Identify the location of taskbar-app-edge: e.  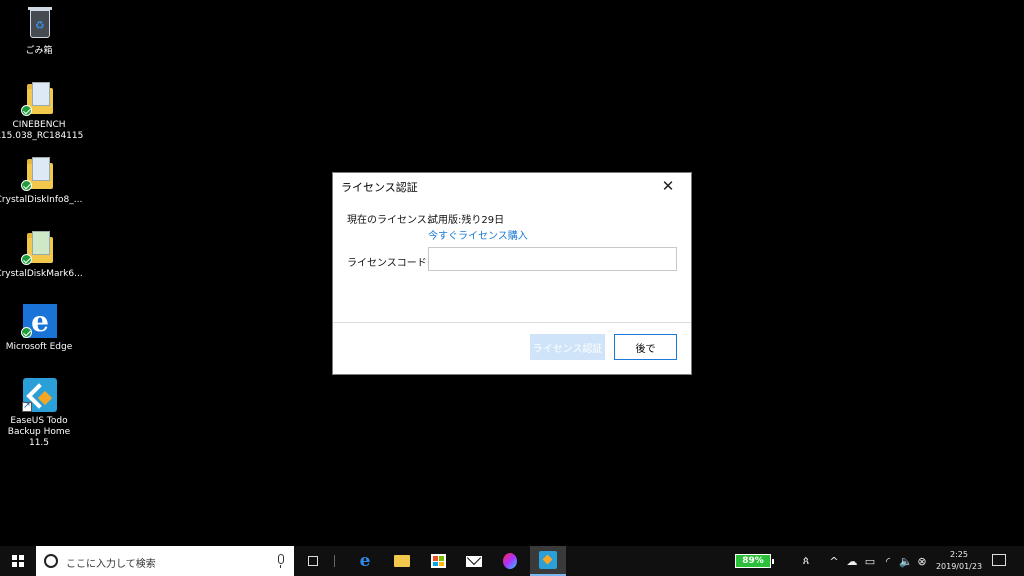
(365, 561).